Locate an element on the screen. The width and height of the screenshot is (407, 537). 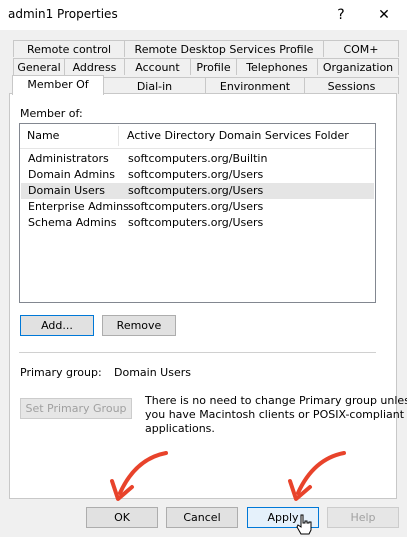
divider is located at coordinates (197, 352).